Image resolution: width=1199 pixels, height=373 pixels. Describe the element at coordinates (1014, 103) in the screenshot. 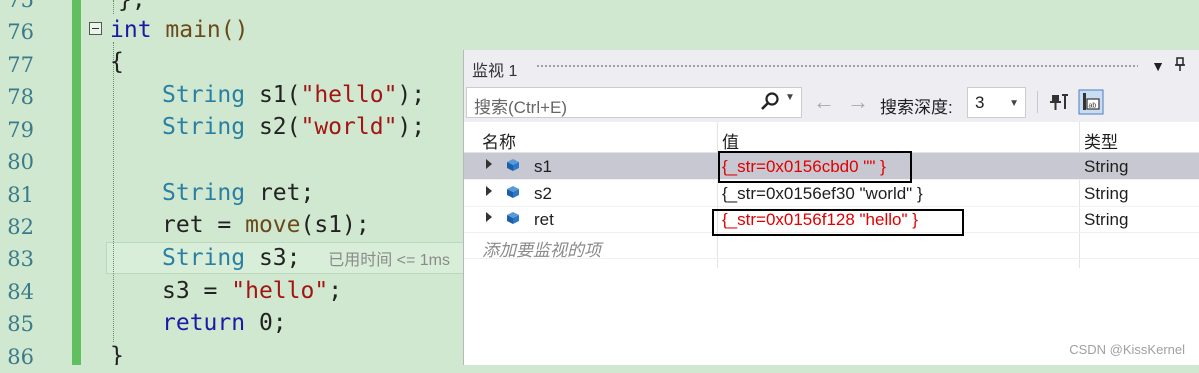

I see `chevron-down-icon: ▼` at that location.